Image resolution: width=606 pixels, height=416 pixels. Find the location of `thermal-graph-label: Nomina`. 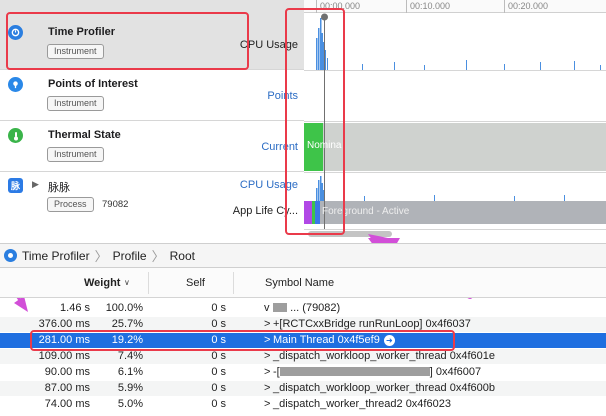

thermal-graph-label: Nomina is located at coordinates (324, 145).